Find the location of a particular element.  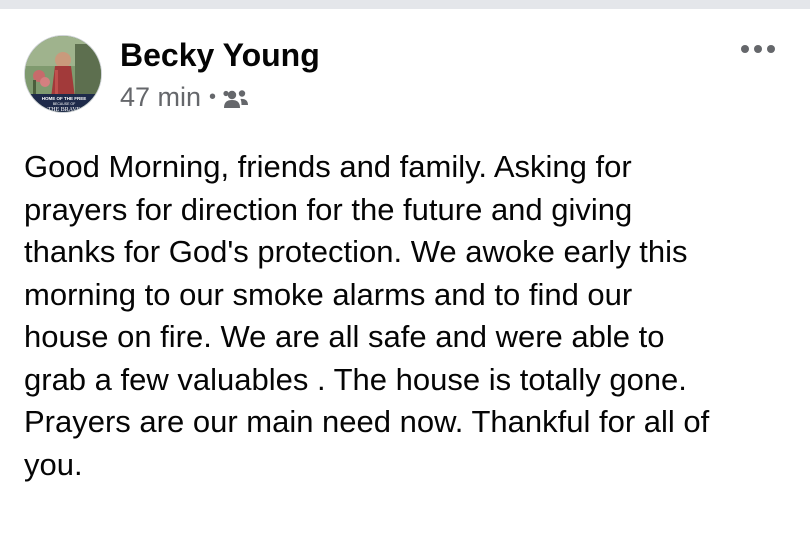

avatar-caption-1: HOME OF THE FREE is located at coordinates (64, 98).